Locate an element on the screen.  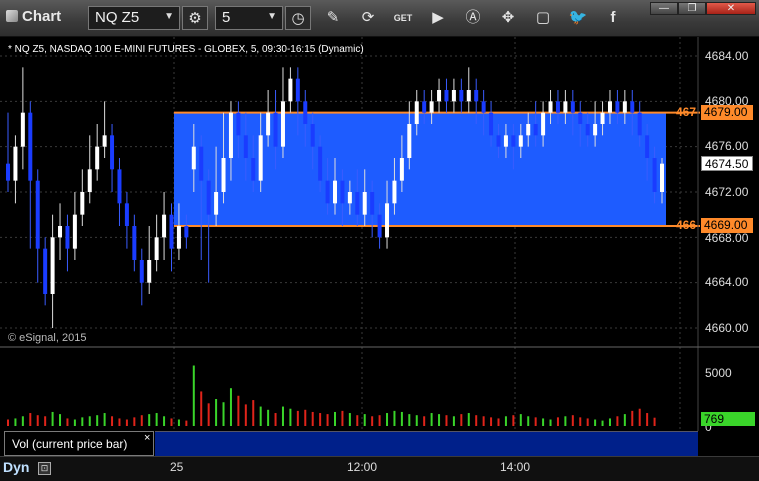
interval-dropdown-icon: ▼ is located at coordinates (272, 16).